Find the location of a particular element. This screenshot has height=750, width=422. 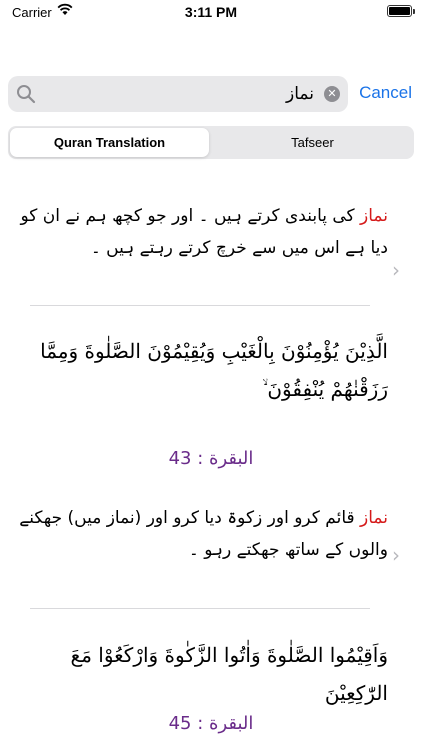

verse-reference: البقرة : 45 is located at coordinates (211, 723).